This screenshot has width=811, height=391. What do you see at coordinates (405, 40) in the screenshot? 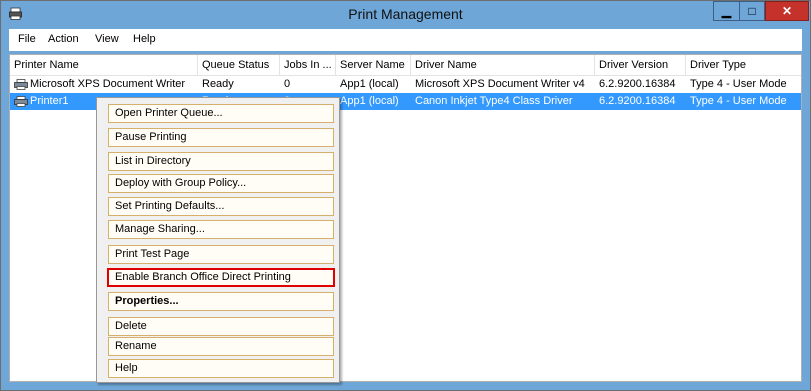
I see `menu-bar: File Action View Help` at bounding box center [405, 40].